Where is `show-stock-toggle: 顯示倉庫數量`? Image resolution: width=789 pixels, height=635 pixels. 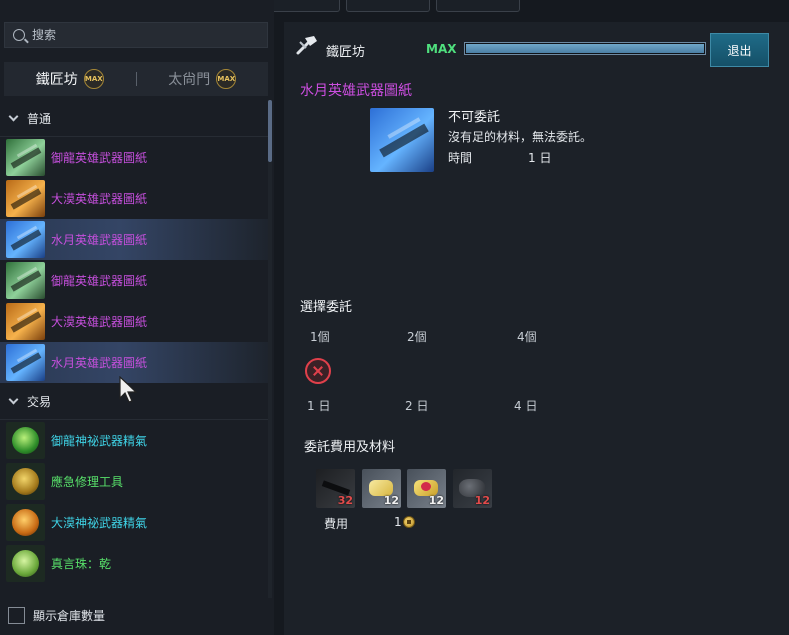
show-stock-toggle: 顯示倉庫數量 is located at coordinates (56, 615).